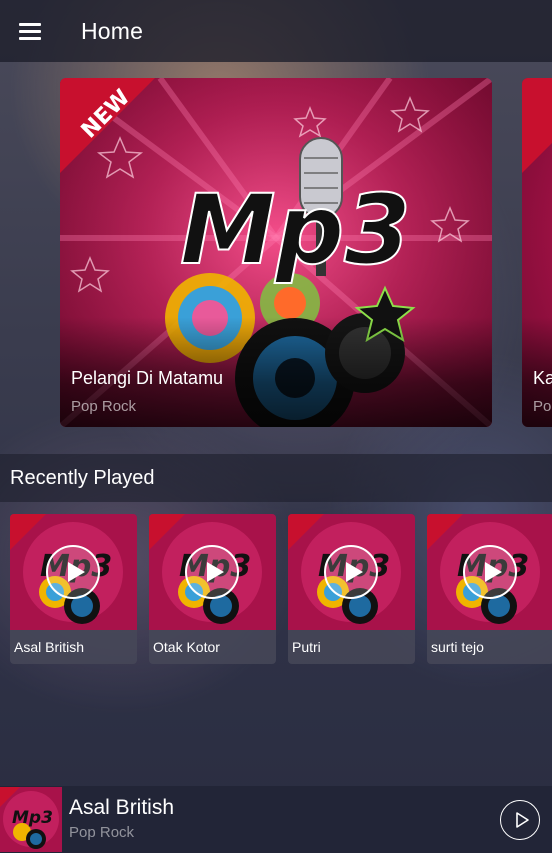  I want to click on featured-card-next: Ka Po, so click(537, 252).